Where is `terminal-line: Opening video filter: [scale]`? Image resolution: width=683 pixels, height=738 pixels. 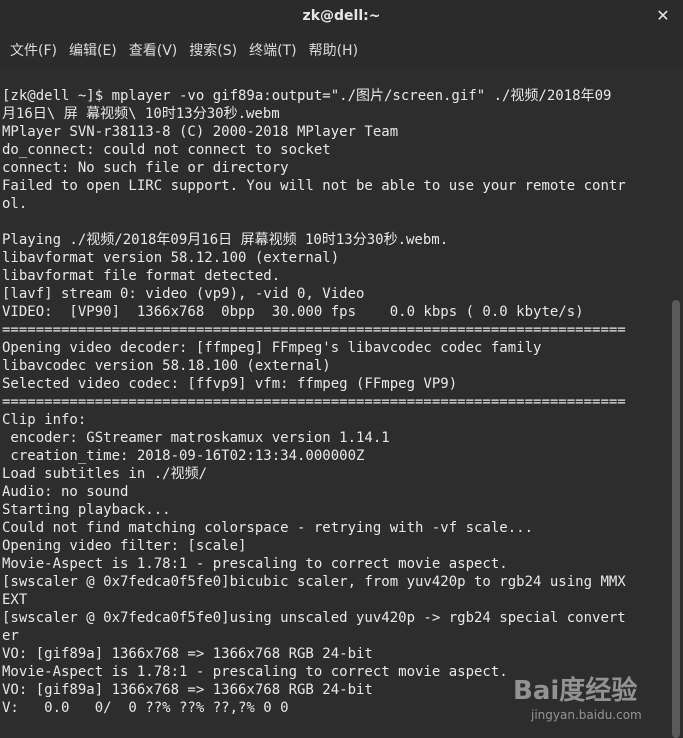 terminal-line: Opening video filter: [scale] is located at coordinates (124, 546).